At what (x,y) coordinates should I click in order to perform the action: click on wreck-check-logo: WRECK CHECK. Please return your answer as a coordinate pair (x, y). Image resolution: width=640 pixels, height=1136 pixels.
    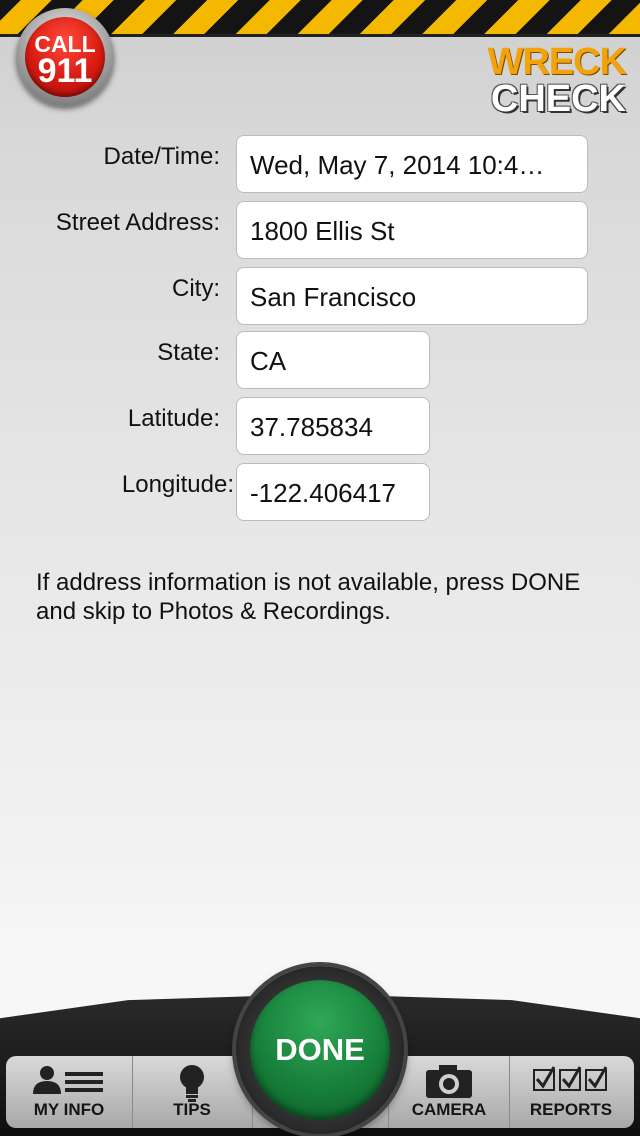
    Looking at the image, I should click on (555, 80).